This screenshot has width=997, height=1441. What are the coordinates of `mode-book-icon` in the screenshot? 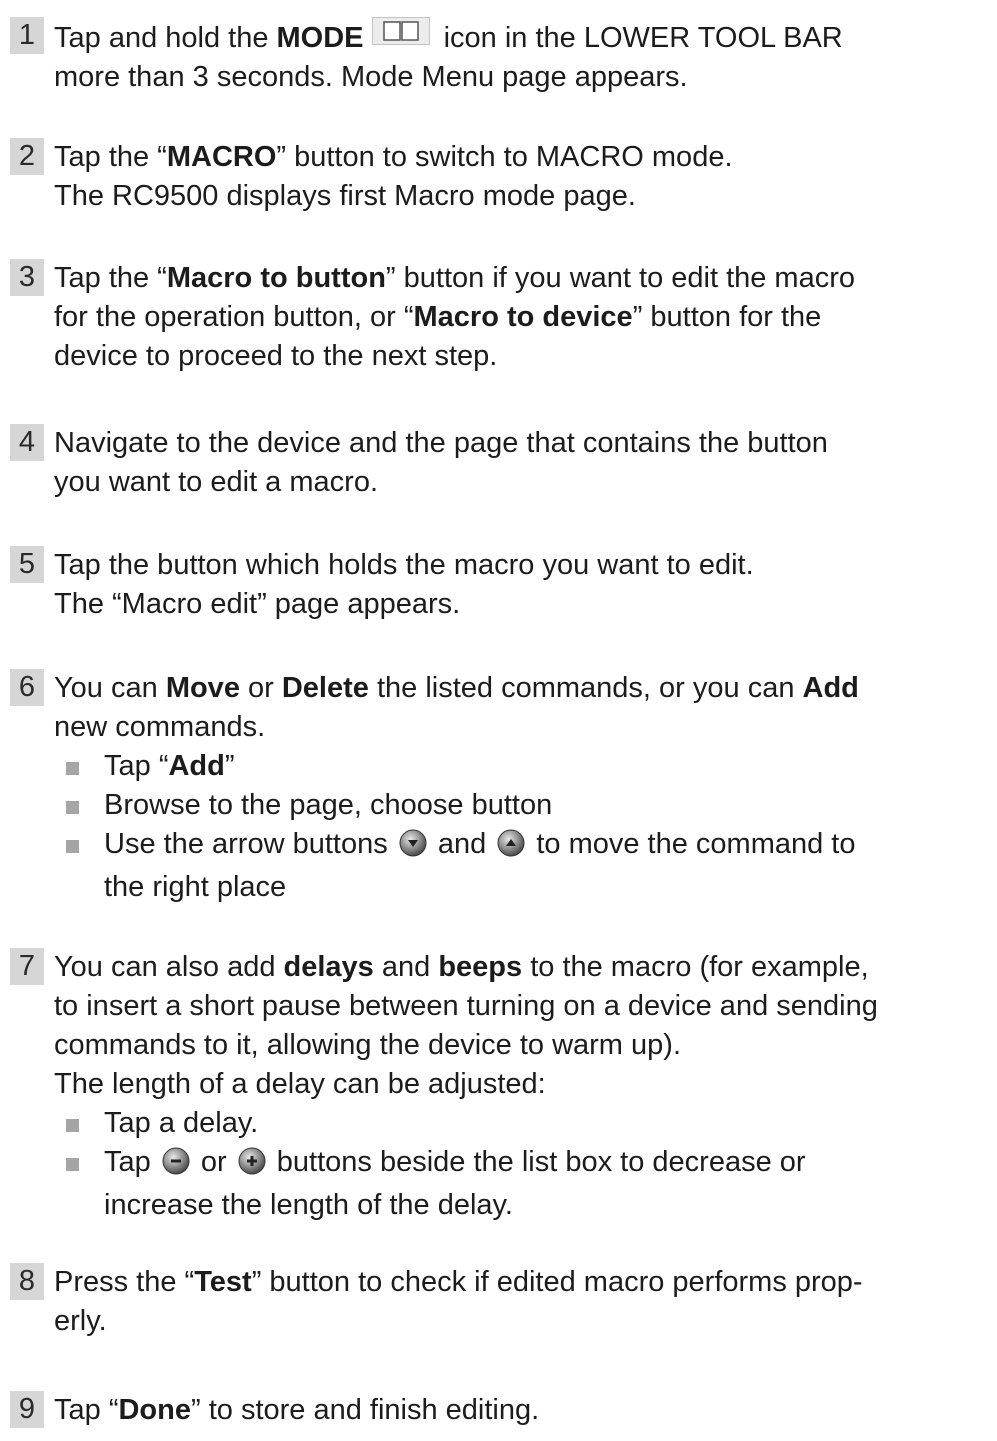 It's located at (400, 36).